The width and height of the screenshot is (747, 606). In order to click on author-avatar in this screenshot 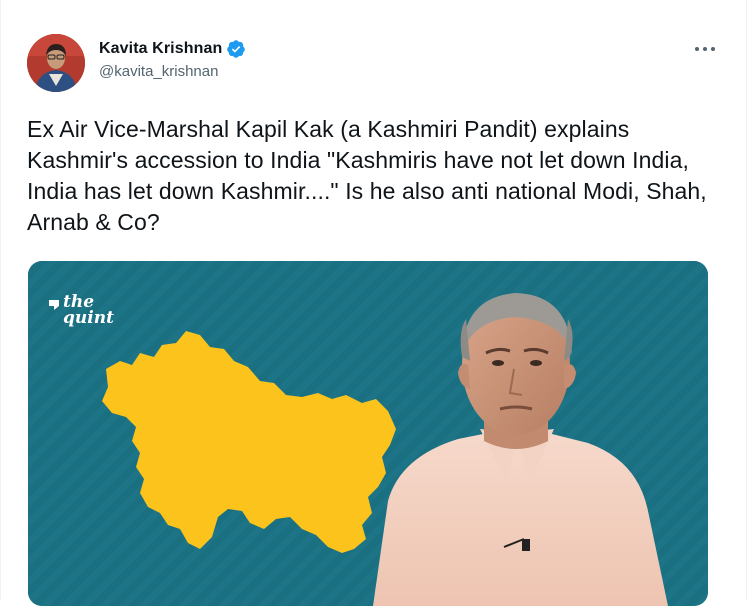, I will do `click(56, 63)`.